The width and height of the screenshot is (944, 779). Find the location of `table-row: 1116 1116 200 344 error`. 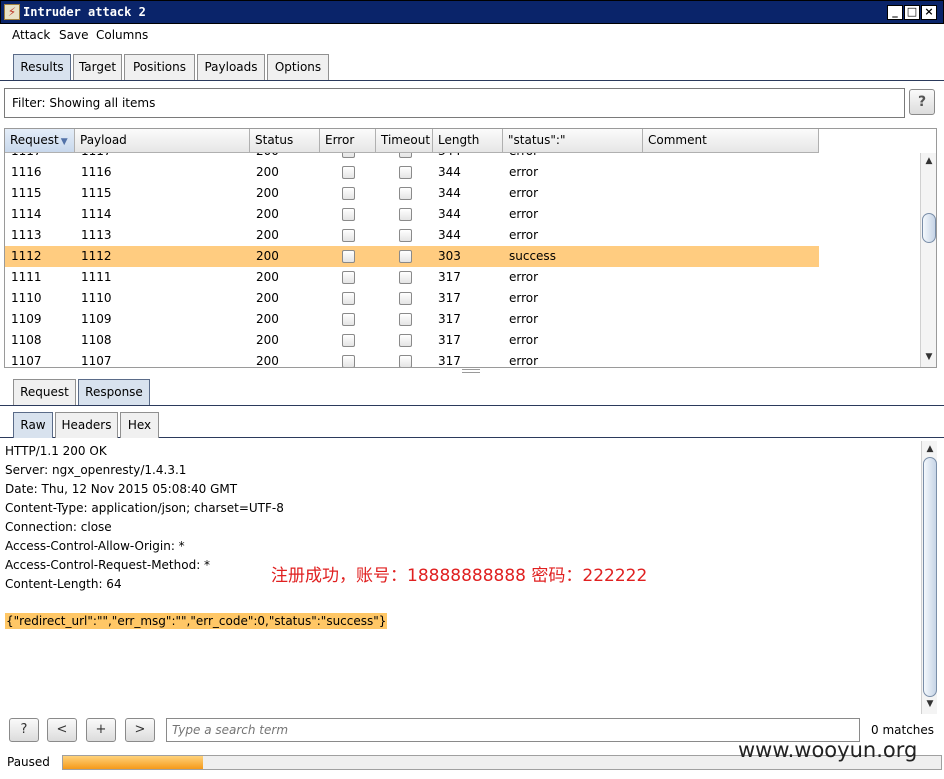

table-row: 1116 1116 200 344 error is located at coordinates (412, 172).